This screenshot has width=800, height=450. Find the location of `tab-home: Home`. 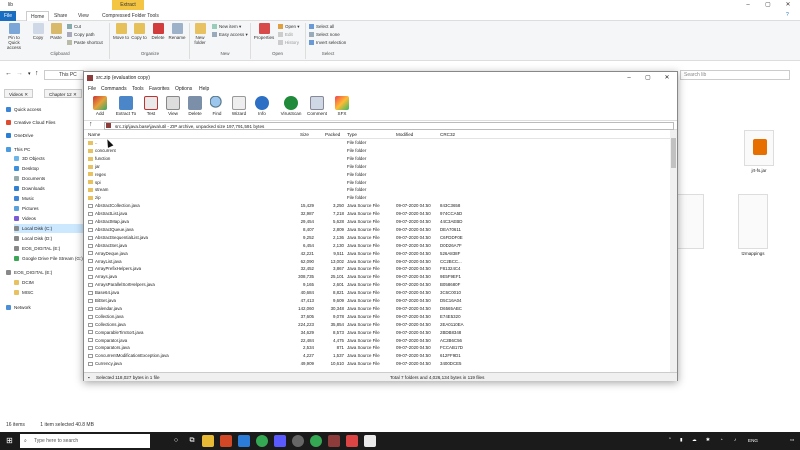

tab-home: Home is located at coordinates (38, 16).